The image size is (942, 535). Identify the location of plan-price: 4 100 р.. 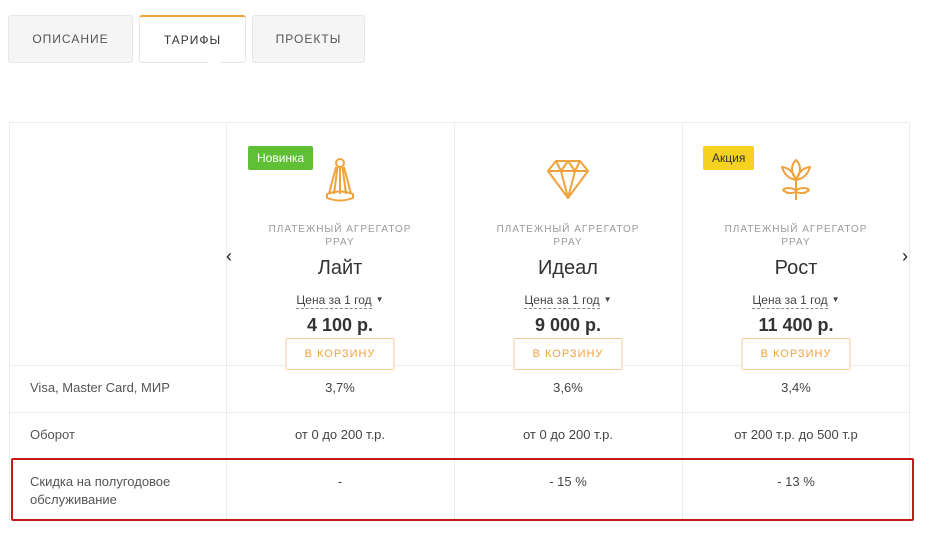
(340, 325).